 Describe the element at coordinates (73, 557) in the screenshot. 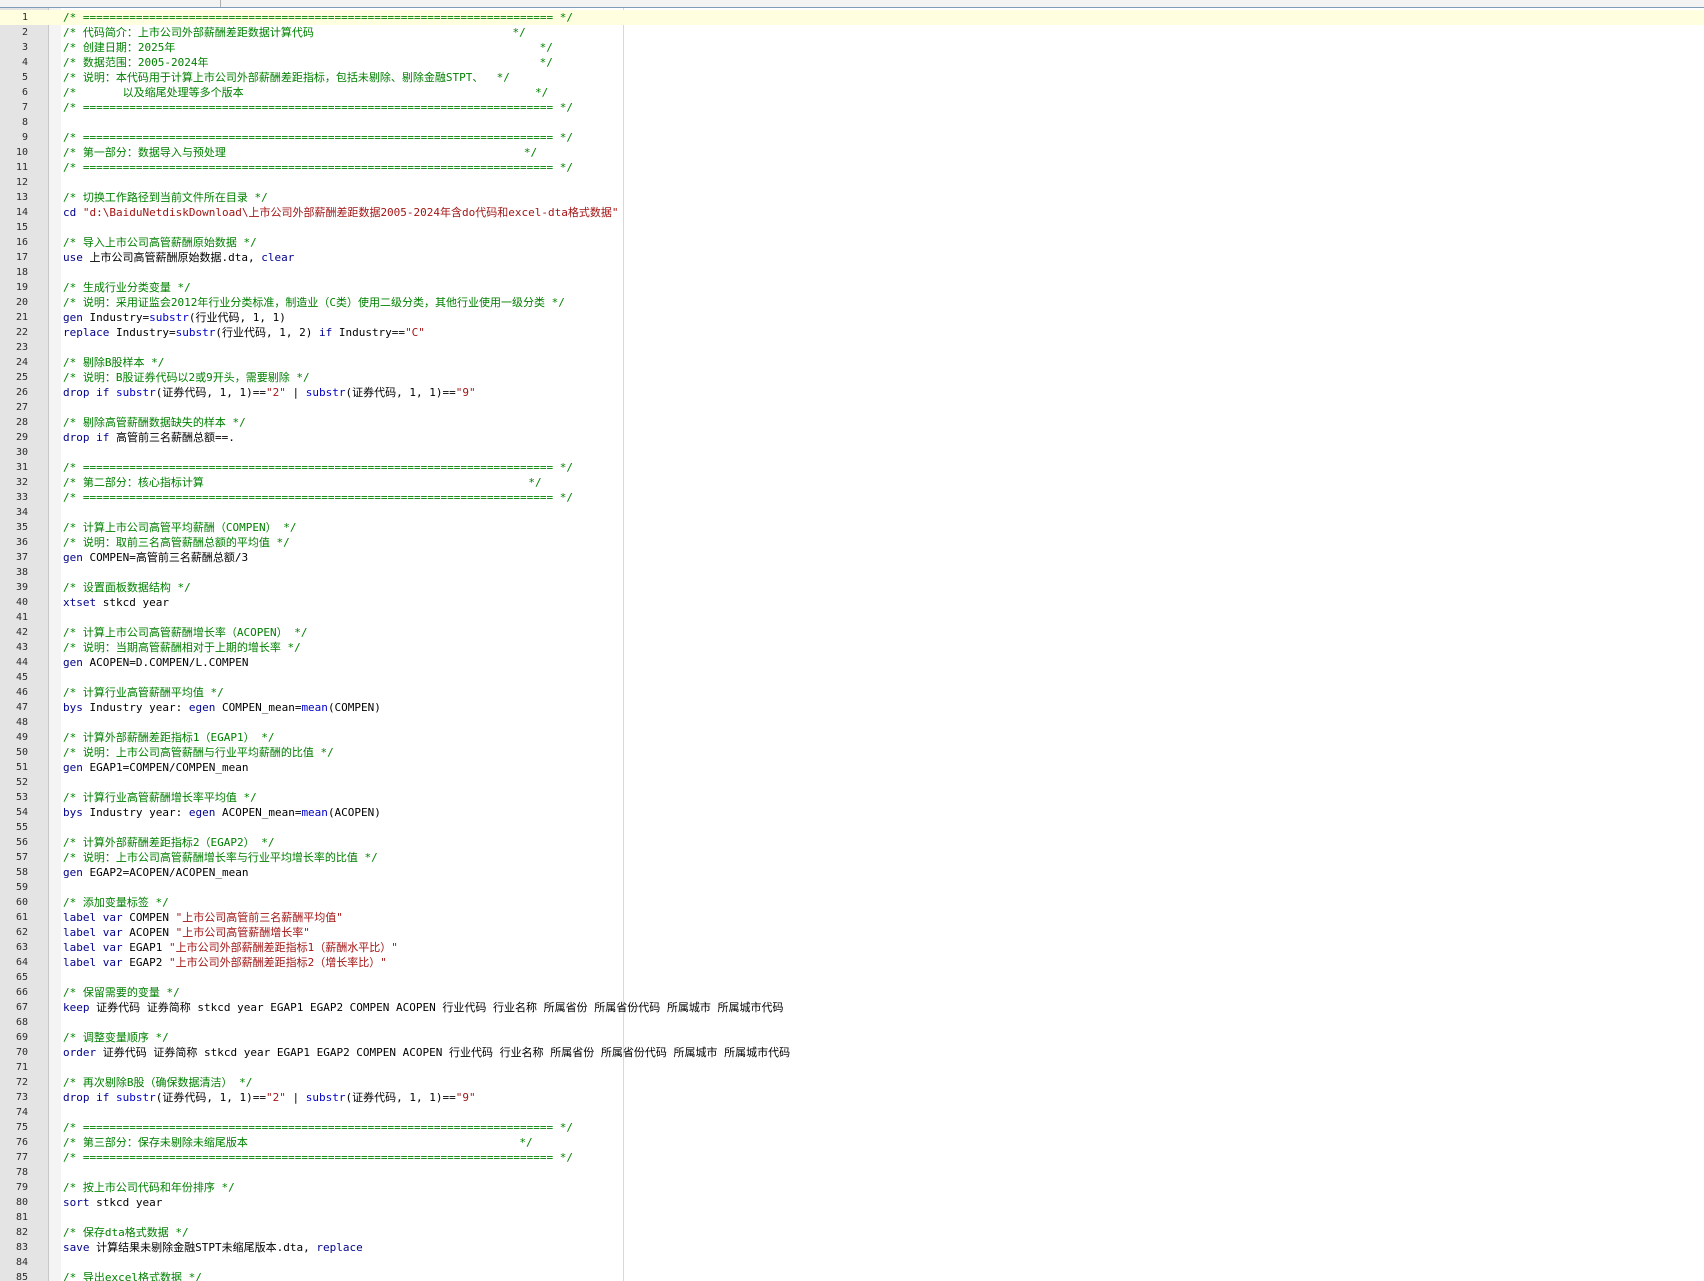

I see `keyword-token: gen` at that location.